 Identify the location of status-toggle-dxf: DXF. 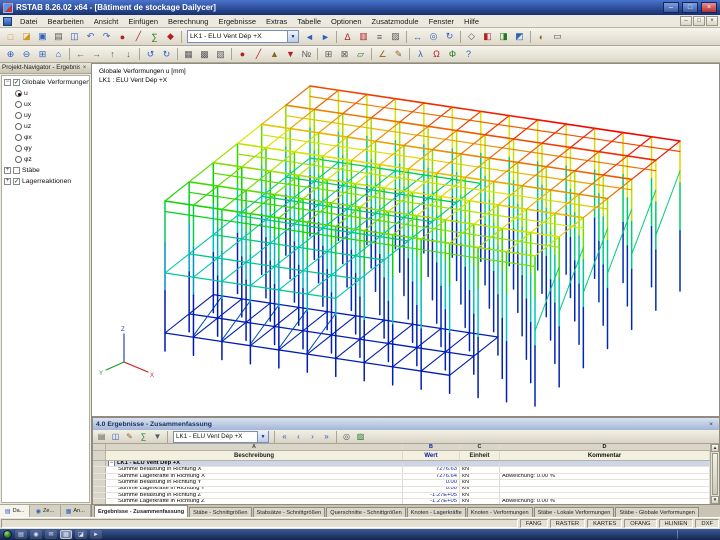
(707, 523).